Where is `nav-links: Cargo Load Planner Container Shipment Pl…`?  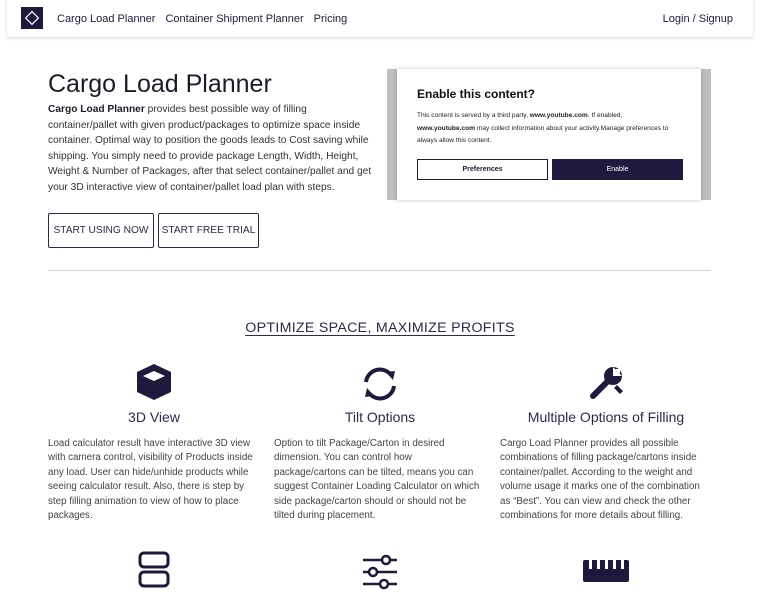
nav-links: Cargo Load Planner Container Shipment Pl… is located at coordinates (207, 18).